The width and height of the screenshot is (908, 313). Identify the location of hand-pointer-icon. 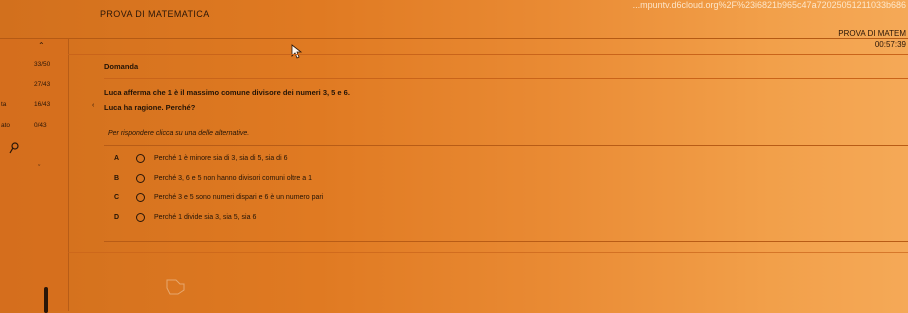
(175, 287).